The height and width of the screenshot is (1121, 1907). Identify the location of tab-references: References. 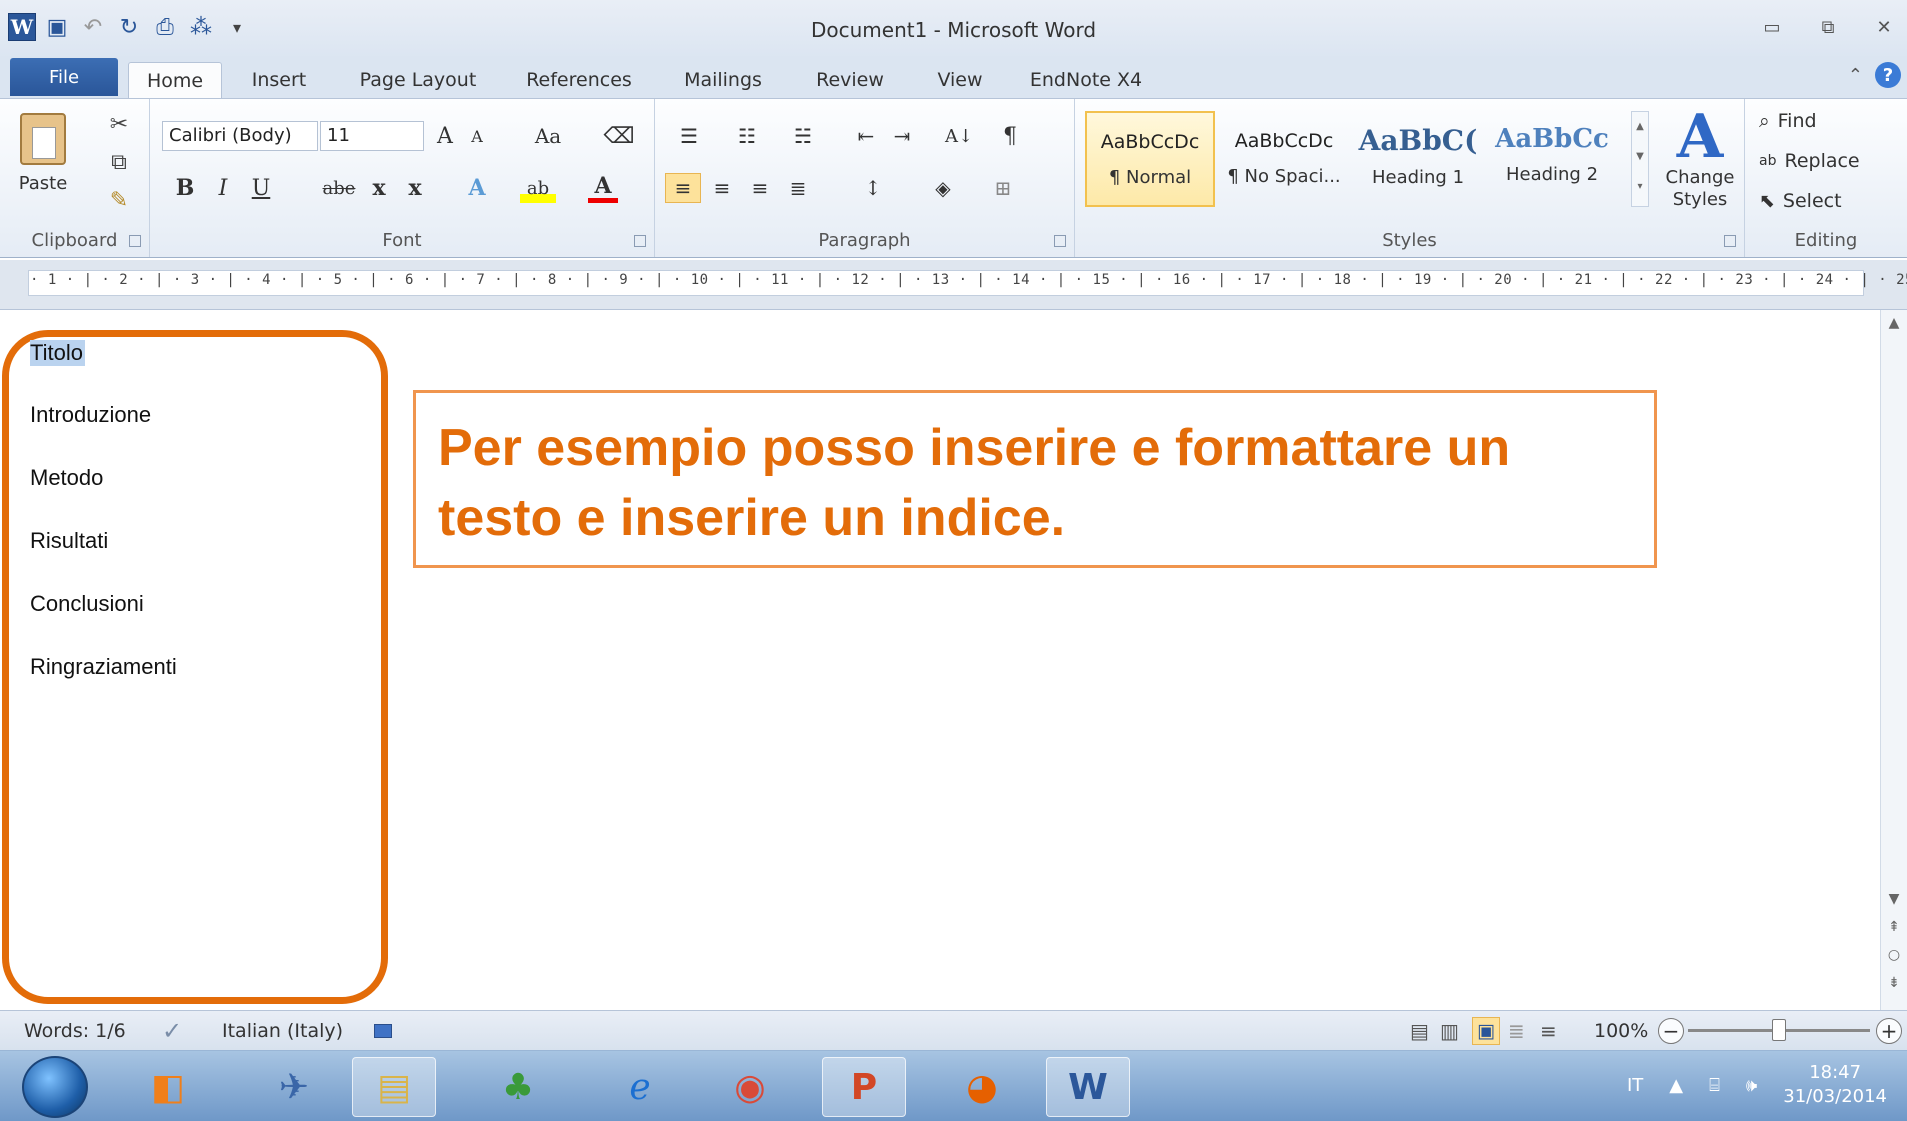
(579, 80).